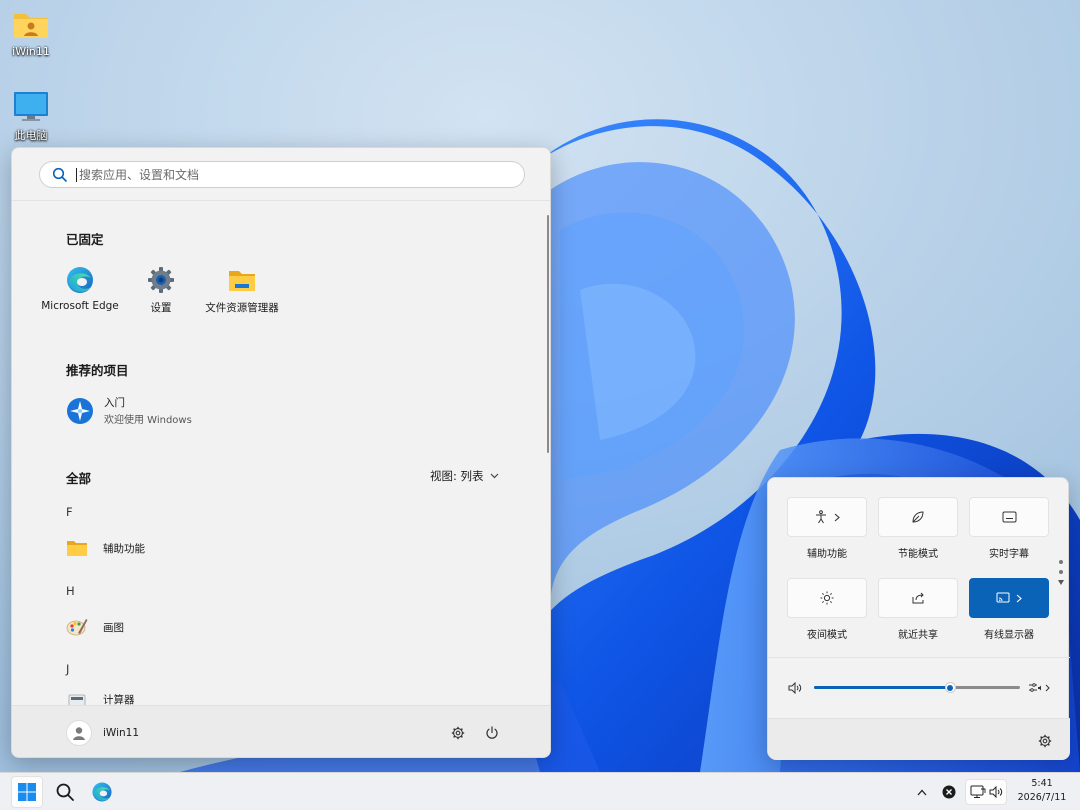  What do you see at coordinates (1009, 635) in the screenshot?
I see `tile-label: 有线显示器` at bounding box center [1009, 635].